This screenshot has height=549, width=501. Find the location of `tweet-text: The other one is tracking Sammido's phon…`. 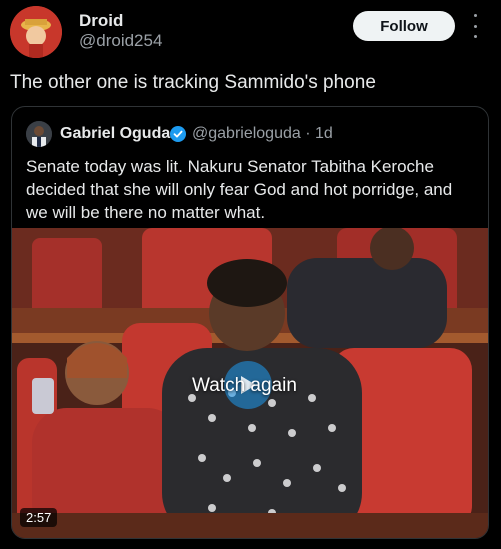

tweet-text: The other one is tracking Sammido's phon… is located at coordinates (193, 82).